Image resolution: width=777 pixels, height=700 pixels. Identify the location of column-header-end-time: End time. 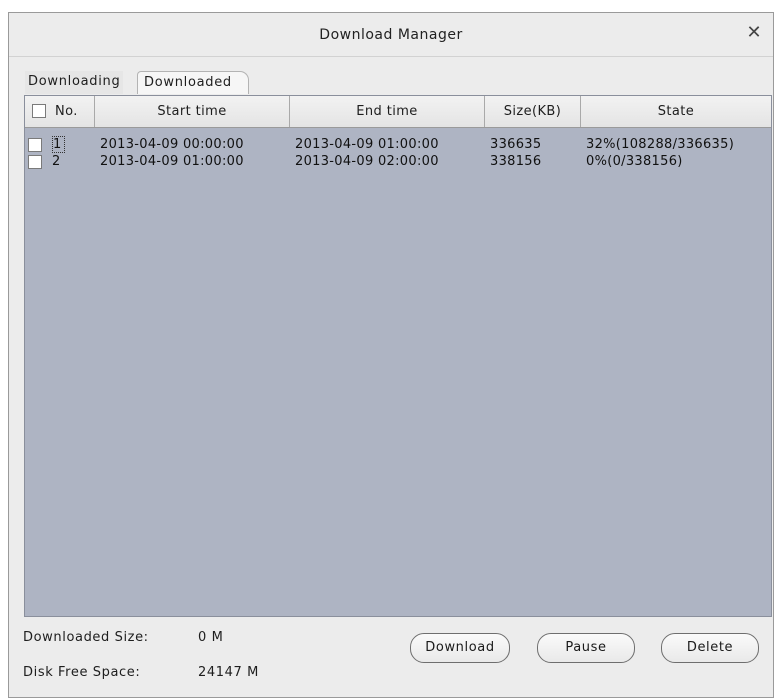
(387, 111).